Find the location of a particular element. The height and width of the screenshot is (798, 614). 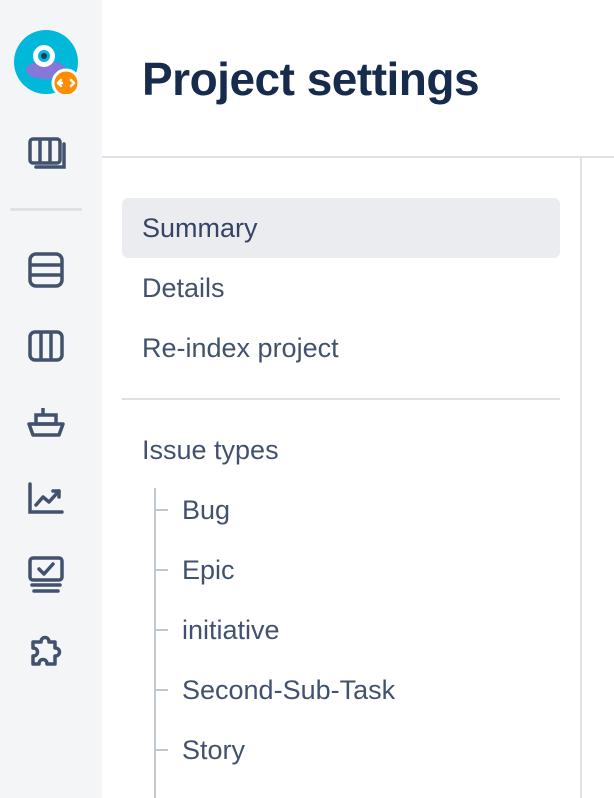

nav-item-label: Details is located at coordinates (183, 287).